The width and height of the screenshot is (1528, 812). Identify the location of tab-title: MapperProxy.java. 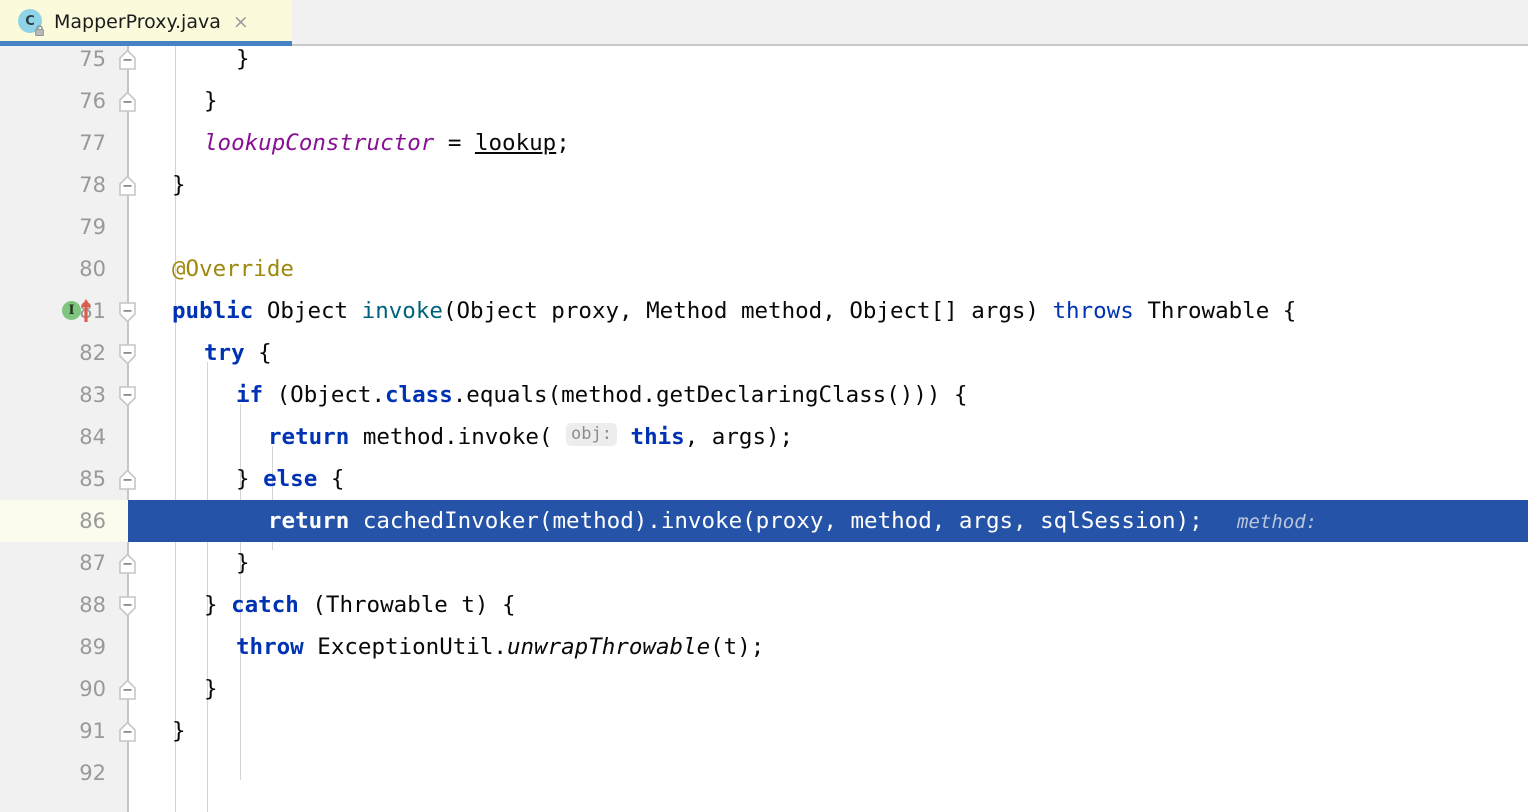
(137, 22).